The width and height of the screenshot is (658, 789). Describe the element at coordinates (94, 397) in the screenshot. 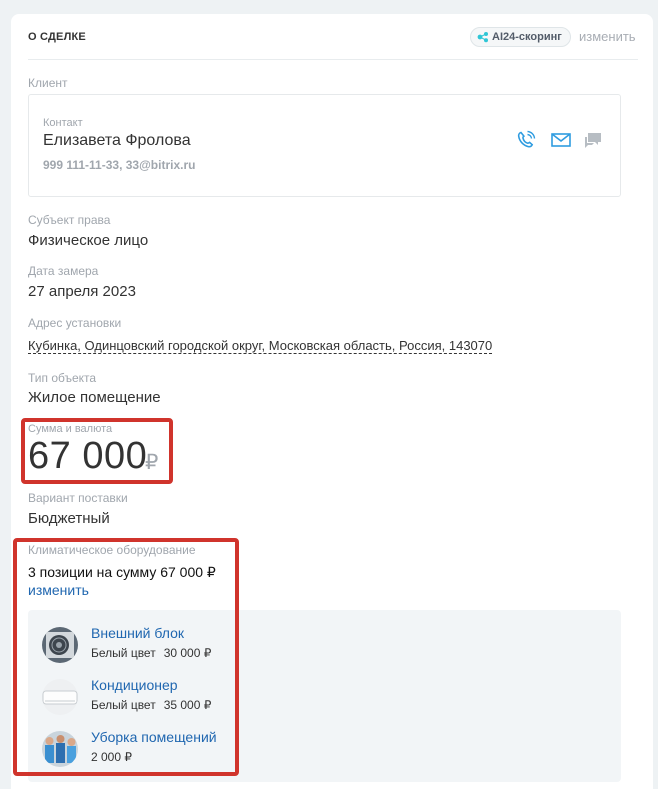

I see `object-type-value: Жилое помещение` at that location.